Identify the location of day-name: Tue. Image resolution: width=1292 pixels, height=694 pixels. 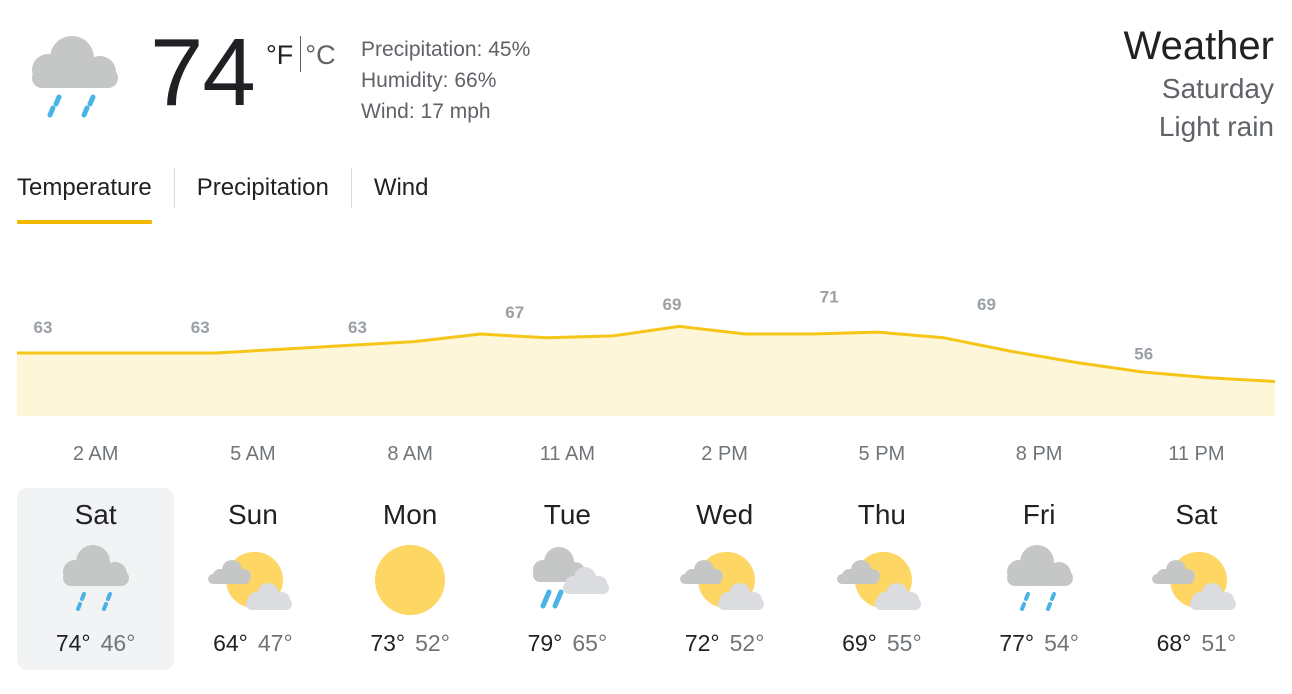
(567, 514).